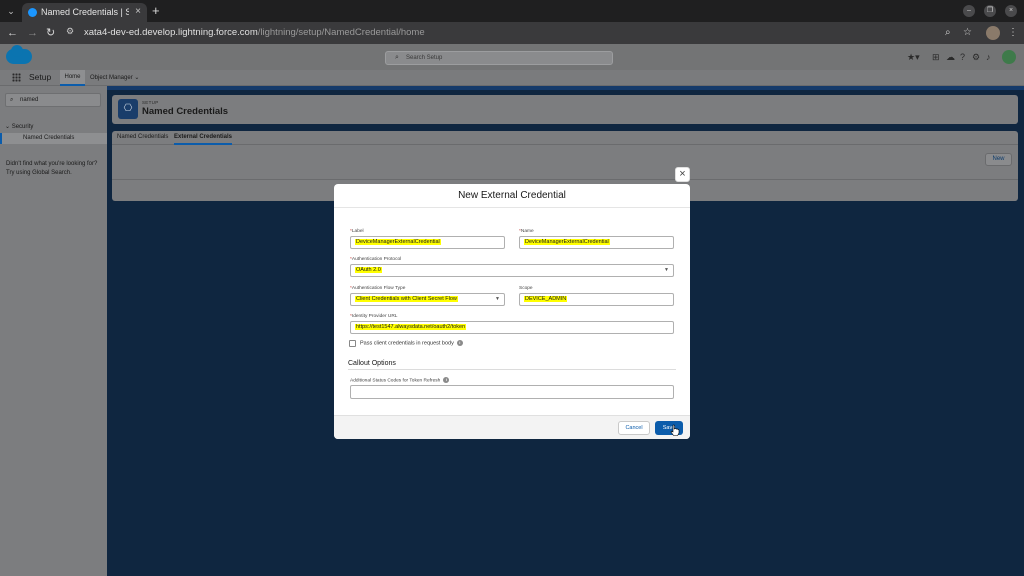 The height and width of the screenshot is (576, 1024). I want to click on modal-close-icon: ×, so click(682, 174).